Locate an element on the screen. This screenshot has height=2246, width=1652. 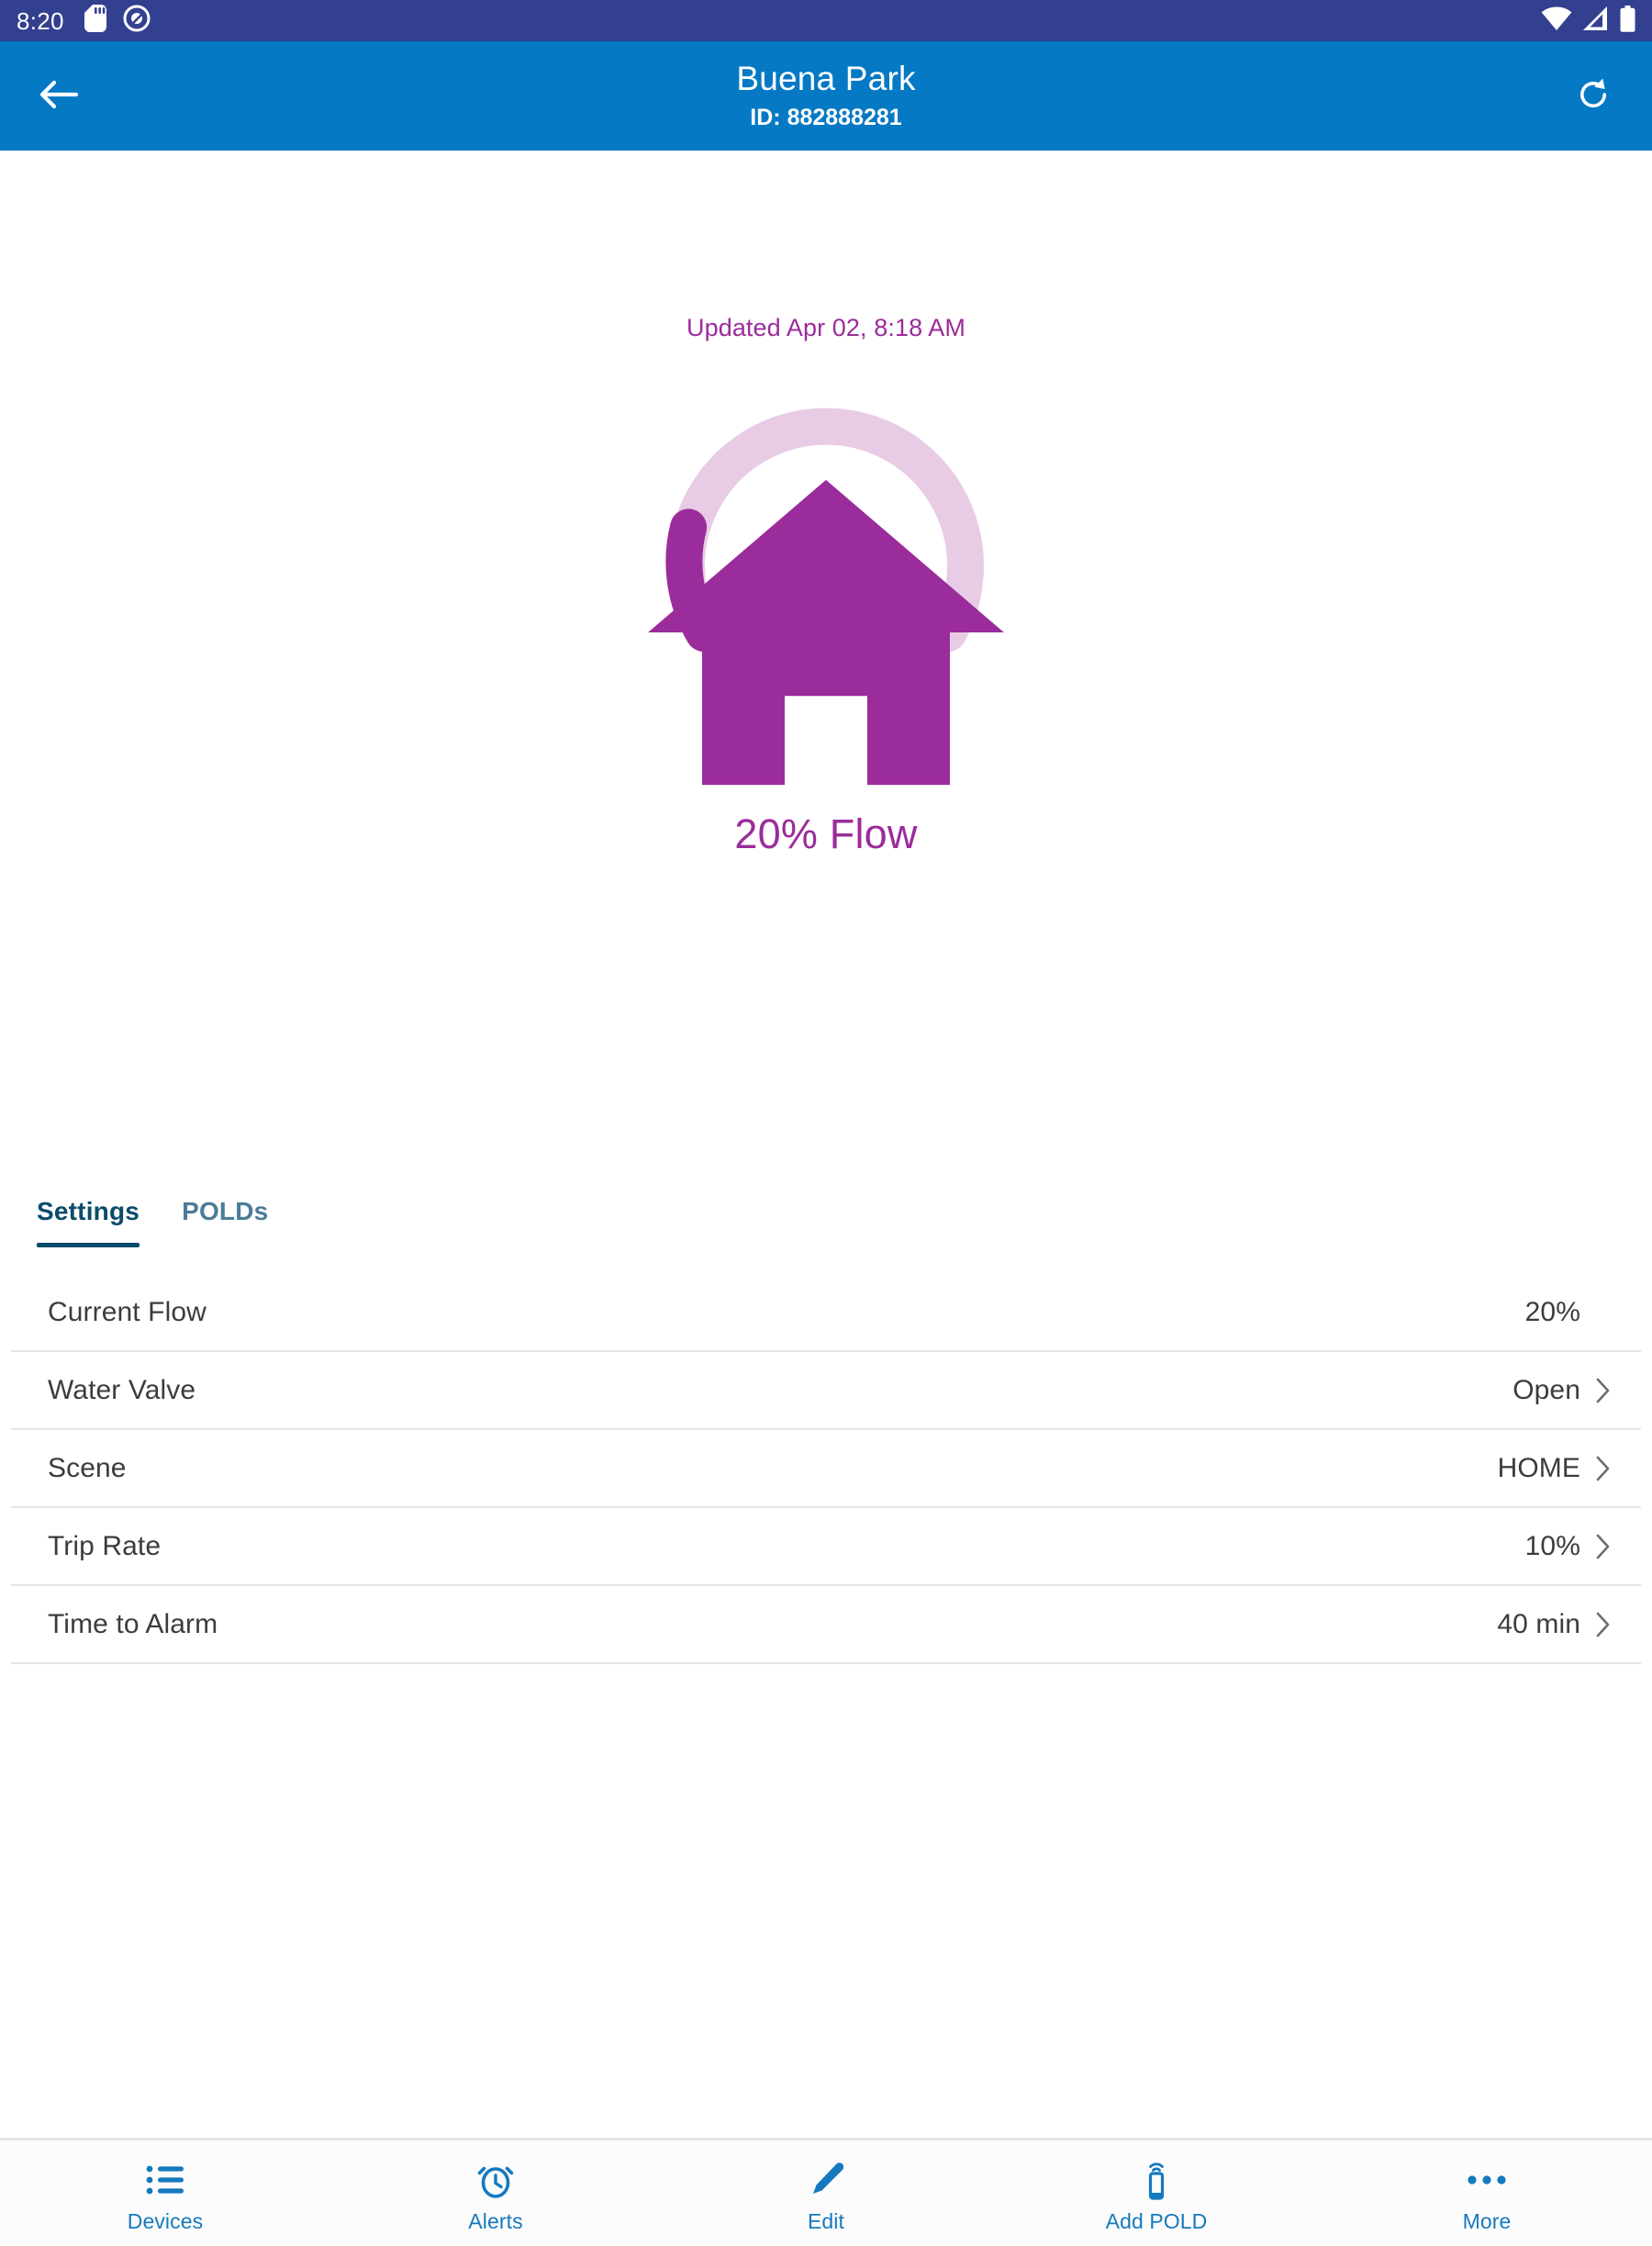
setting-value: 40 min is located at coordinates (1538, 1624).